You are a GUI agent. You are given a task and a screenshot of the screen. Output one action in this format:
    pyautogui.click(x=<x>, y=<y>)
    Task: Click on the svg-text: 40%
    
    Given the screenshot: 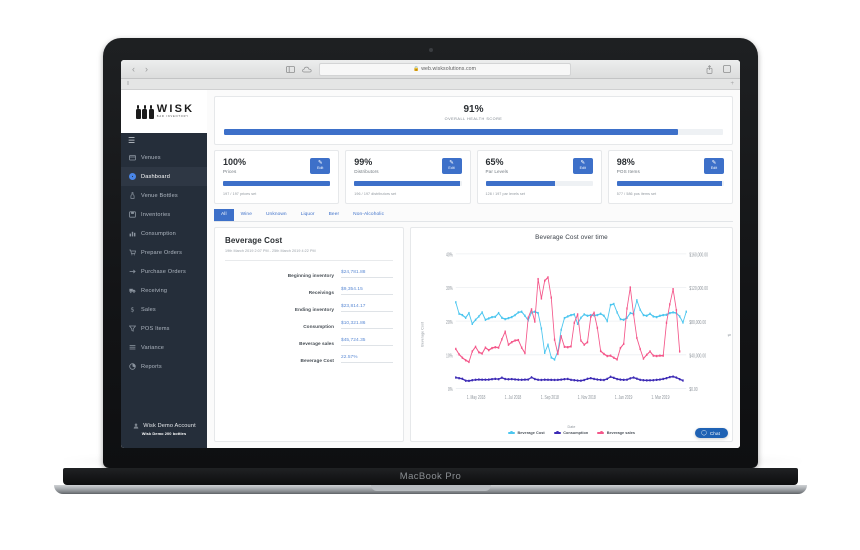 What is the action you would take?
    pyautogui.click(x=449, y=255)
    